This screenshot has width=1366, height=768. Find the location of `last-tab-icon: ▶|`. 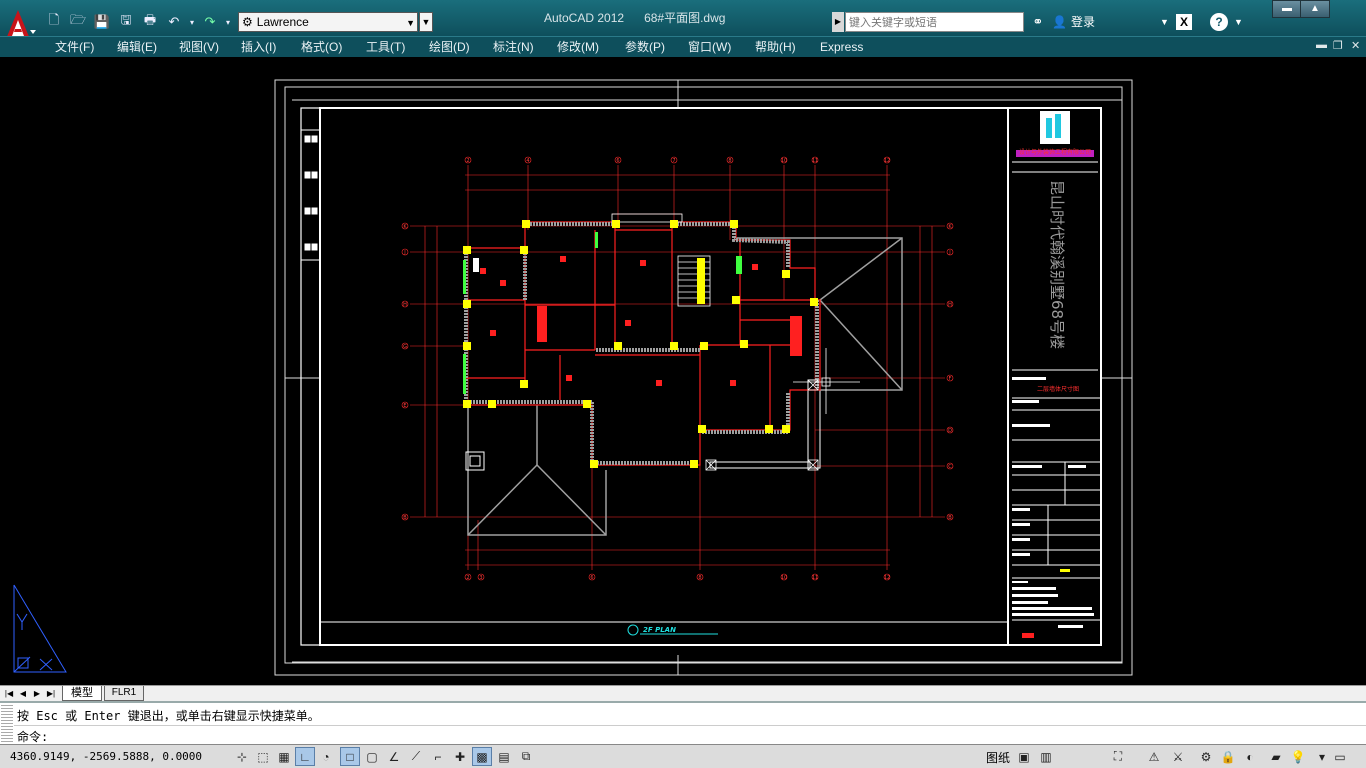

last-tab-icon: ▶| is located at coordinates (51, 693).